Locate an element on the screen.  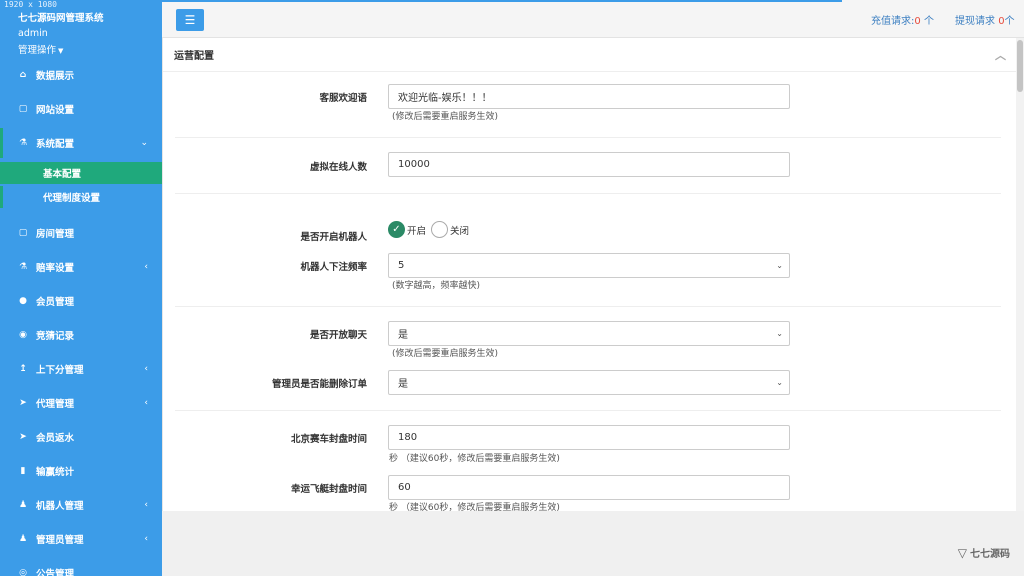
username: admin is located at coordinates (33, 33).